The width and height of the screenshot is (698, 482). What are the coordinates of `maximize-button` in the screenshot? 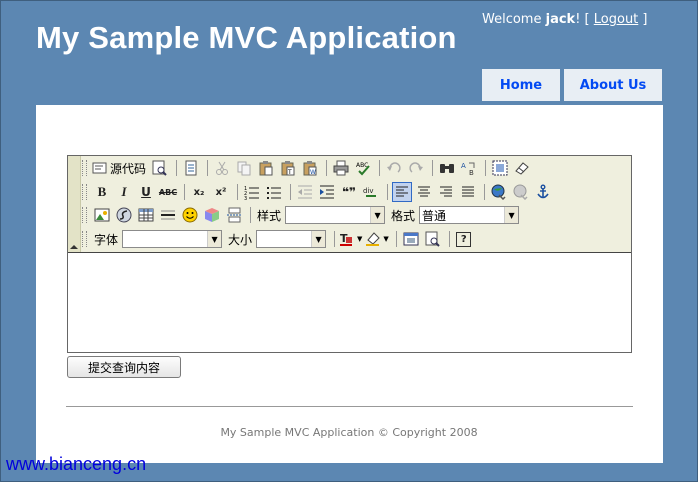 It's located at (411, 239).